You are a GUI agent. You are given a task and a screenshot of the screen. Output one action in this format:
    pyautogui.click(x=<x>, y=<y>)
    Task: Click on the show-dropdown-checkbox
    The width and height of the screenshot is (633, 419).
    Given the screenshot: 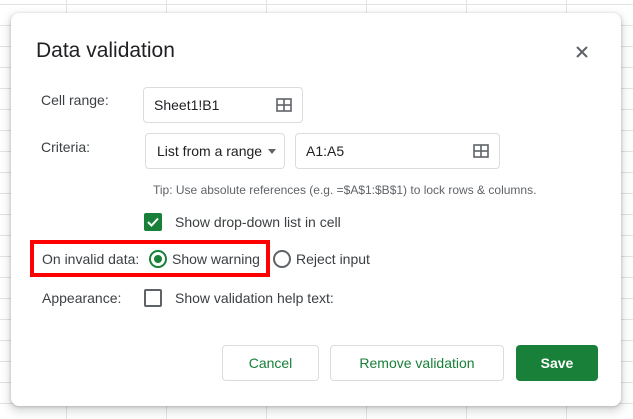 What is the action you would take?
    pyautogui.click(x=153, y=222)
    